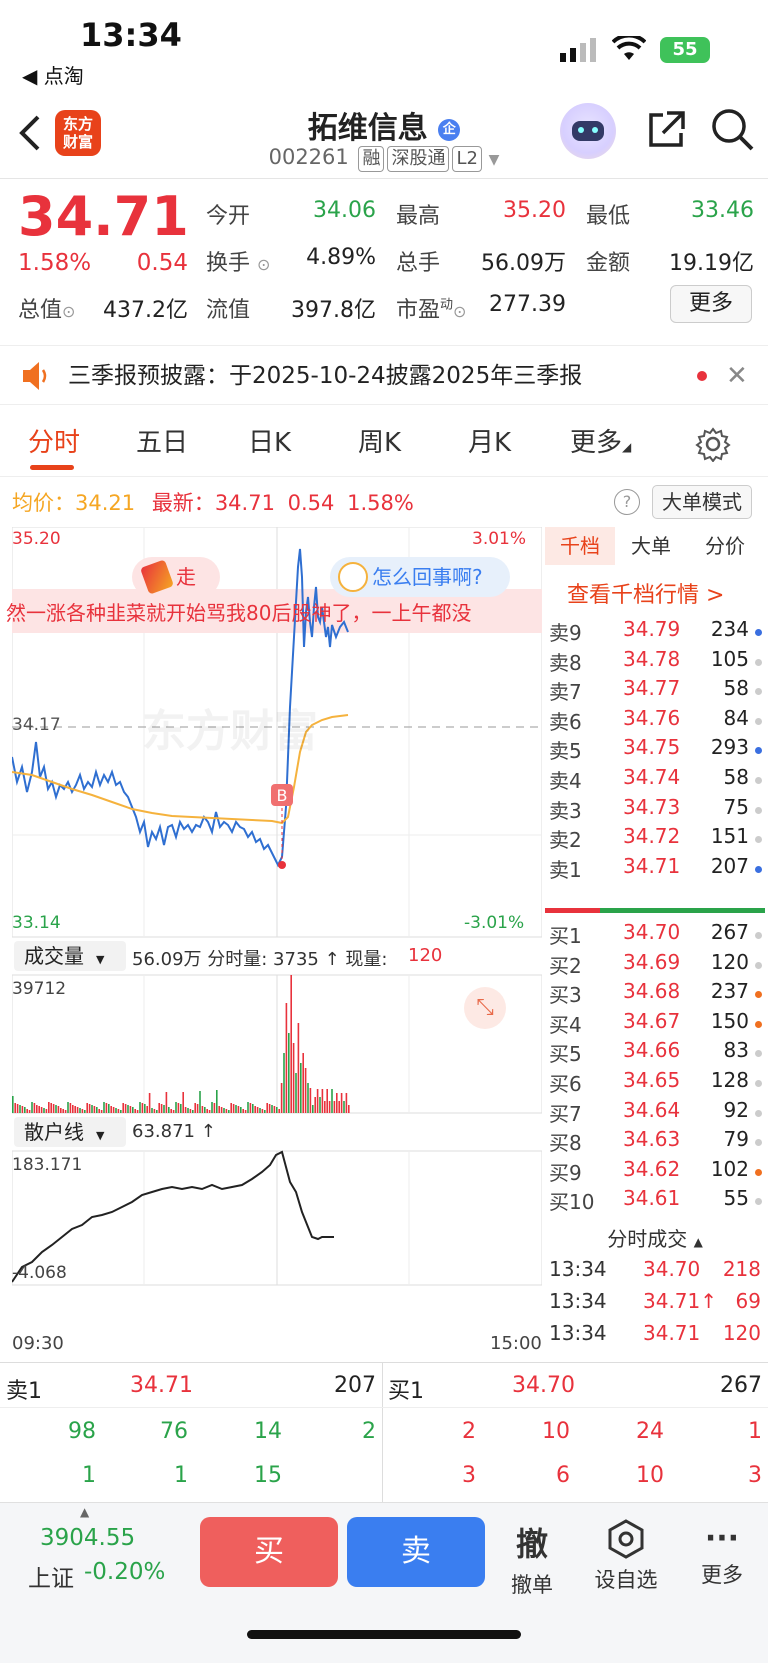 Image resolution: width=768 pixels, height=1663 pixels. I want to click on ask-price: 34.78, so click(652, 658).